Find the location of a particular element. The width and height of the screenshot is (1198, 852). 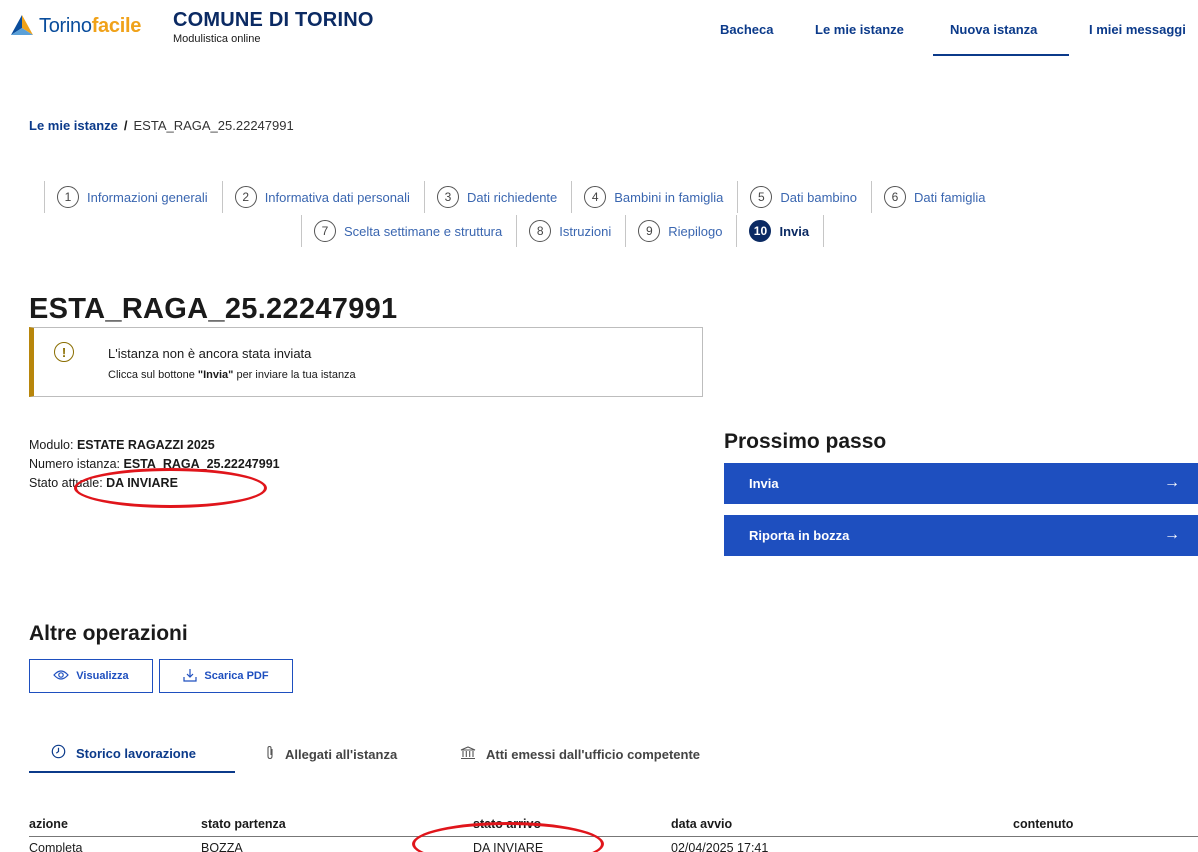

nav-nuova-istanza: Nuova istanza is located at coordinates (1001, 39).